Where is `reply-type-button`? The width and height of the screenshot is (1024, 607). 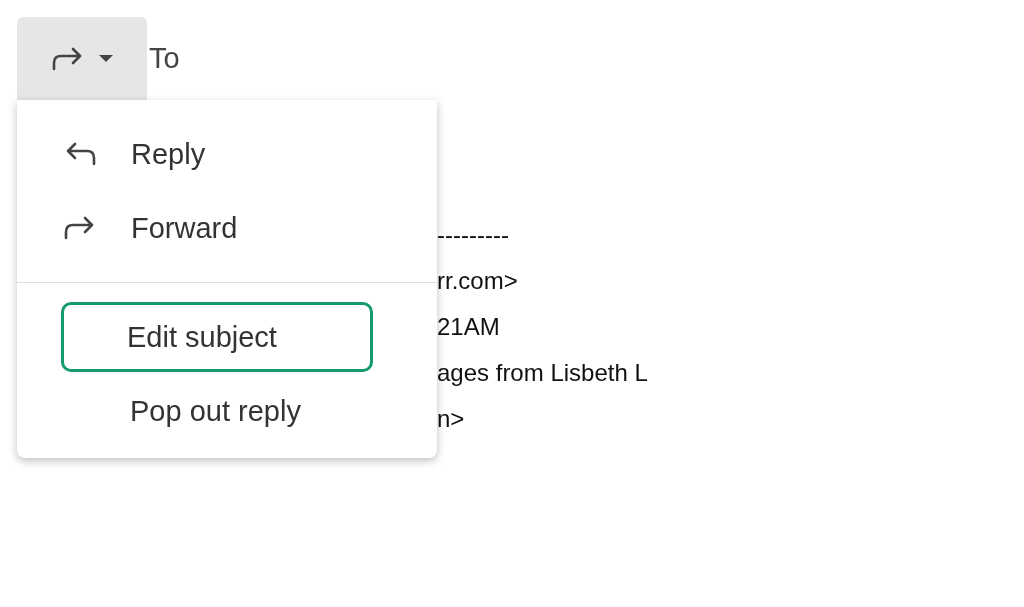
reply-type-button is located at coordinates (82, 58).